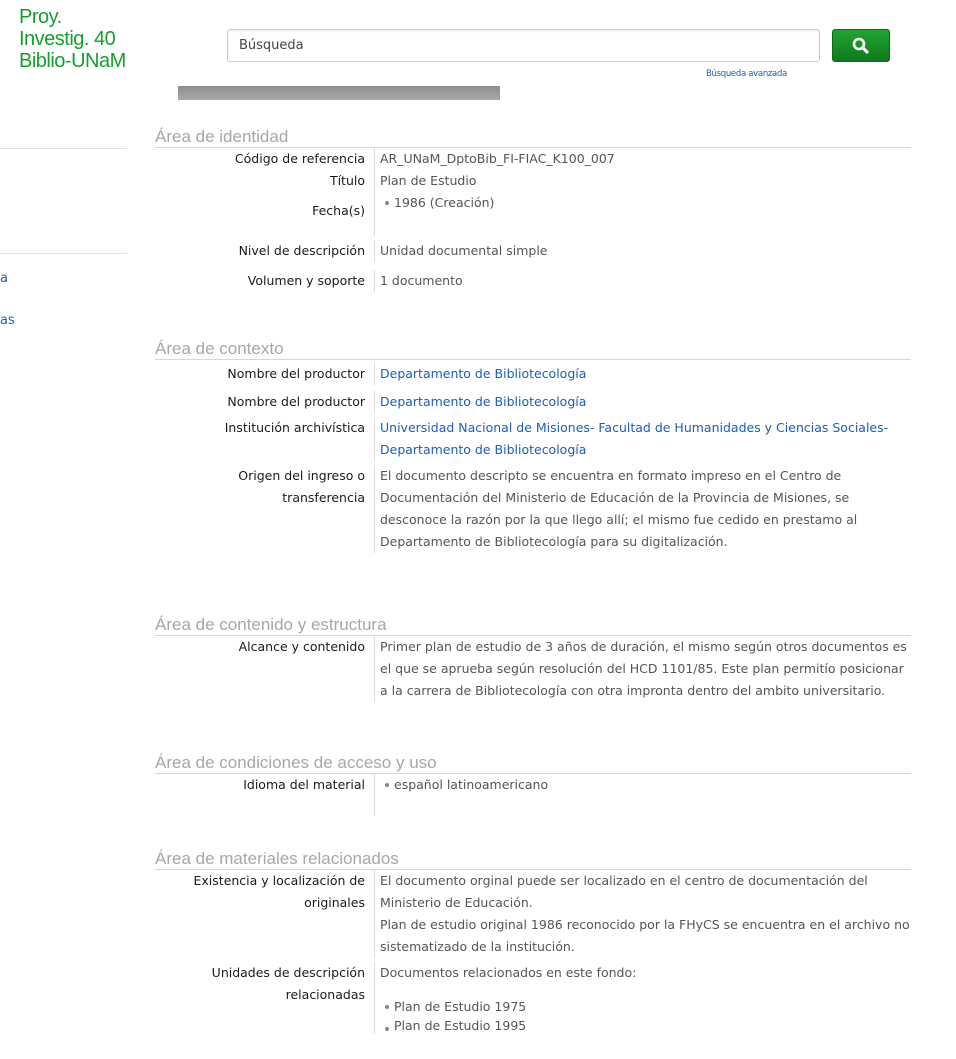 This screenshot has height=1059, width=956. What do you see at coordinates (533, 859) in the screenshot?
I see `section-title: Área de materiales relacionados` at bounding box center [533, 859].